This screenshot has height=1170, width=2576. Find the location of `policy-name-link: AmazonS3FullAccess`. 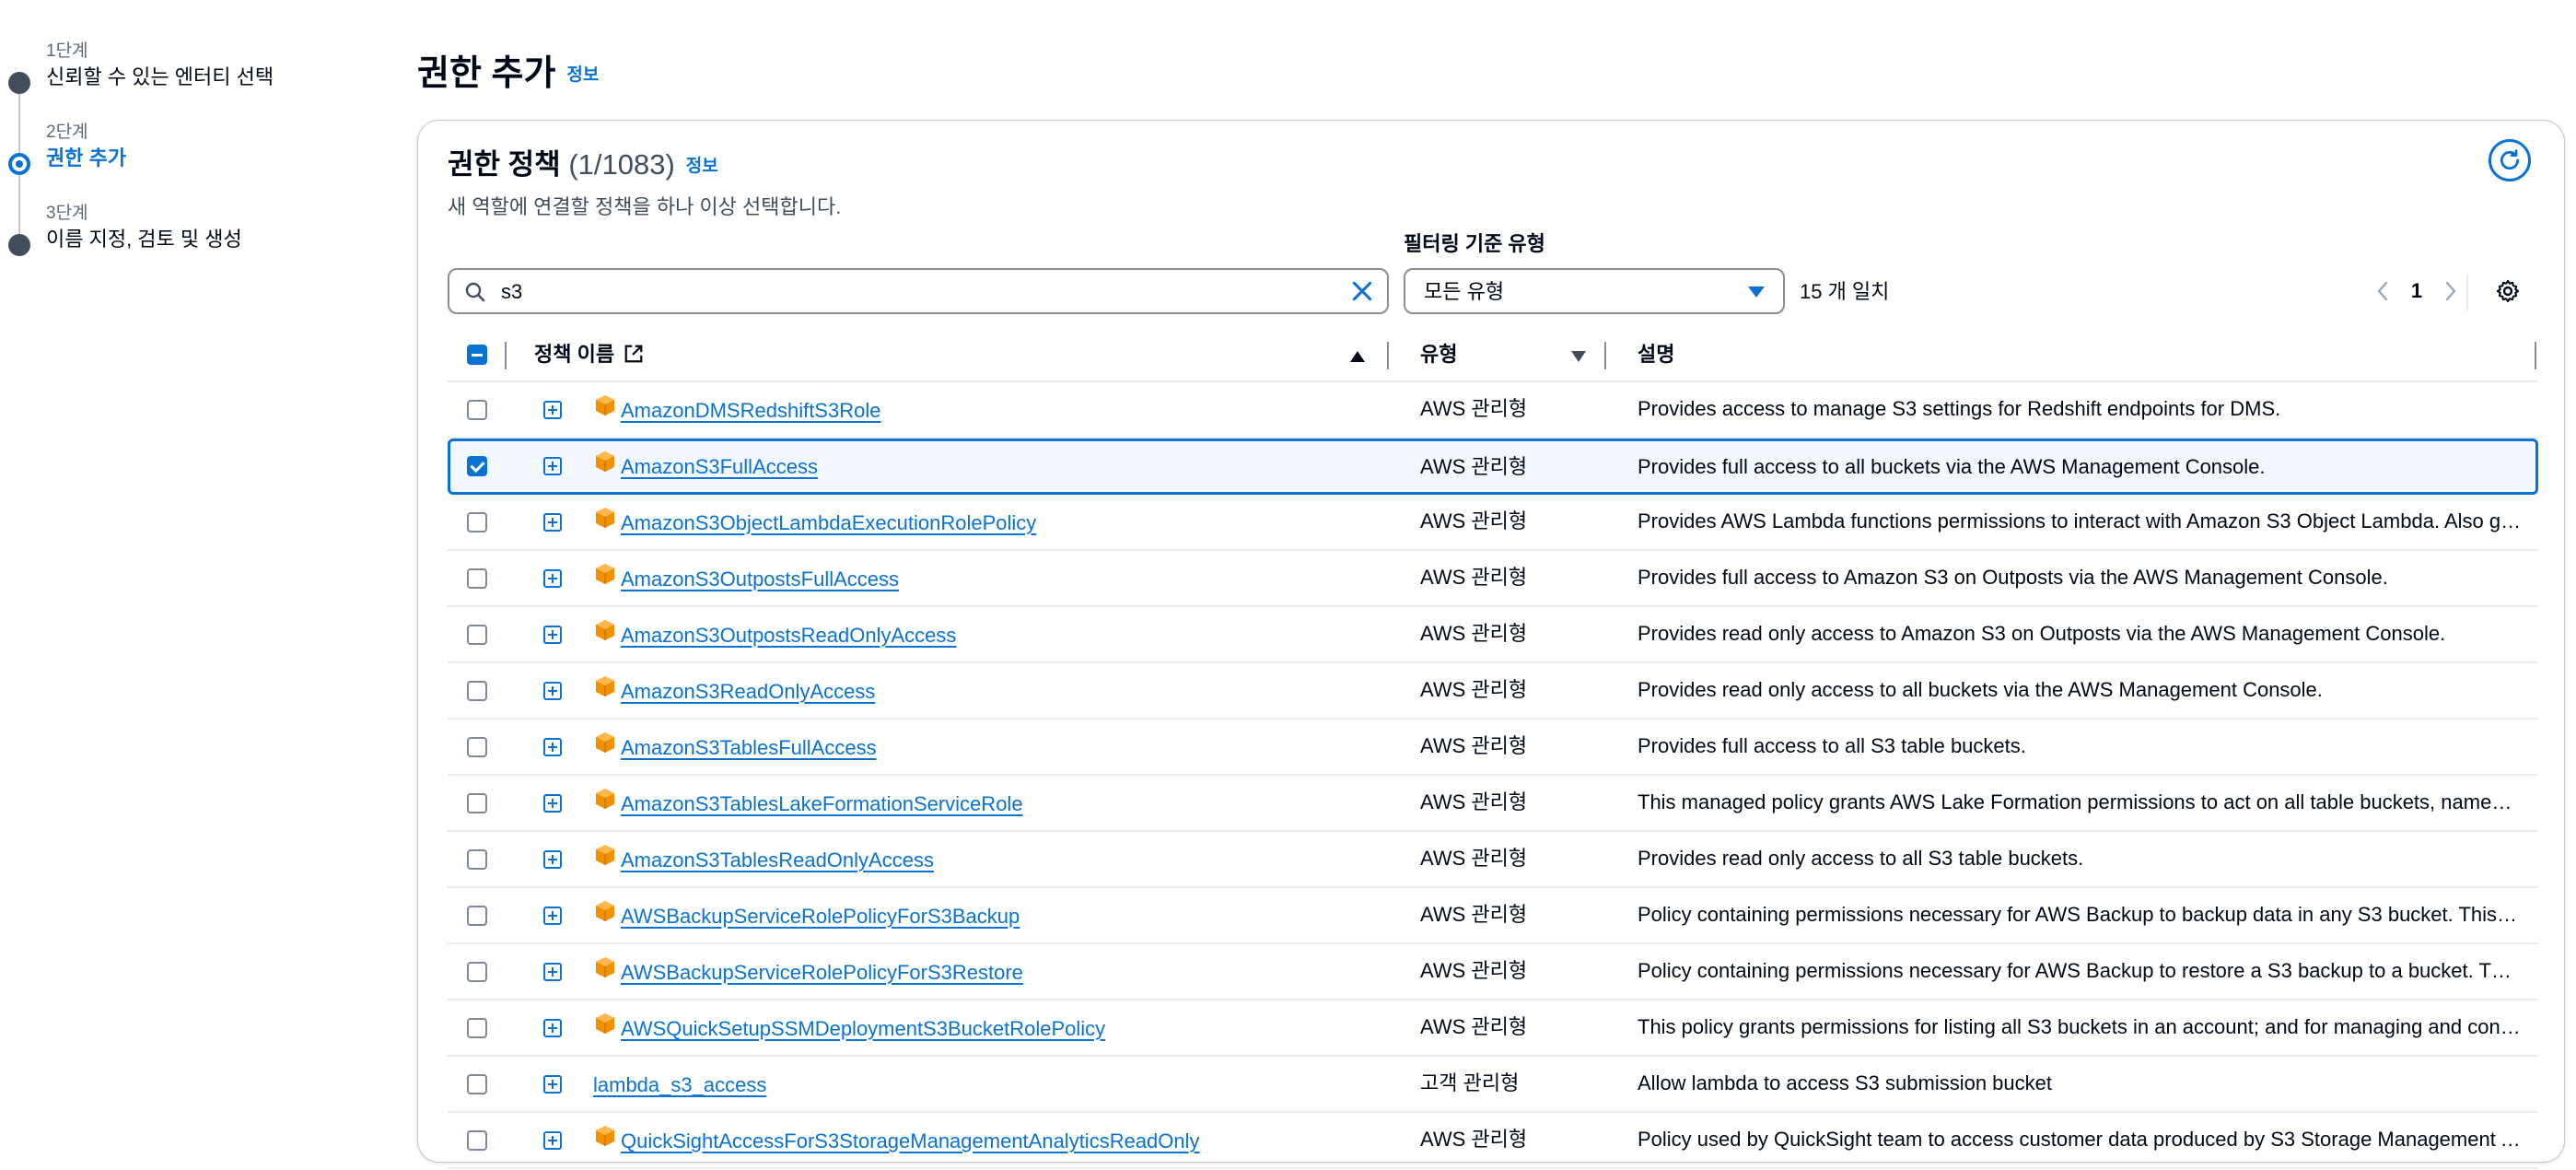

policy-name-link: AmazonS3FullAccess is located at coordinates (719, 466).